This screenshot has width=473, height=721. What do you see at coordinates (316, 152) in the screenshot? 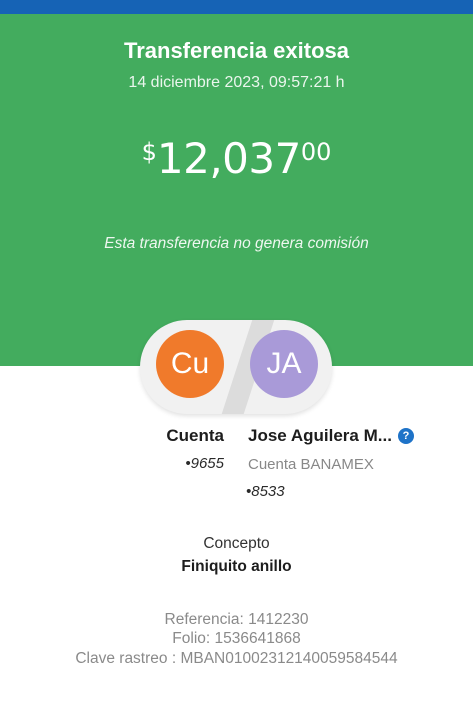
I see `amount-decimals: 00` at bounding box center [316, 152].